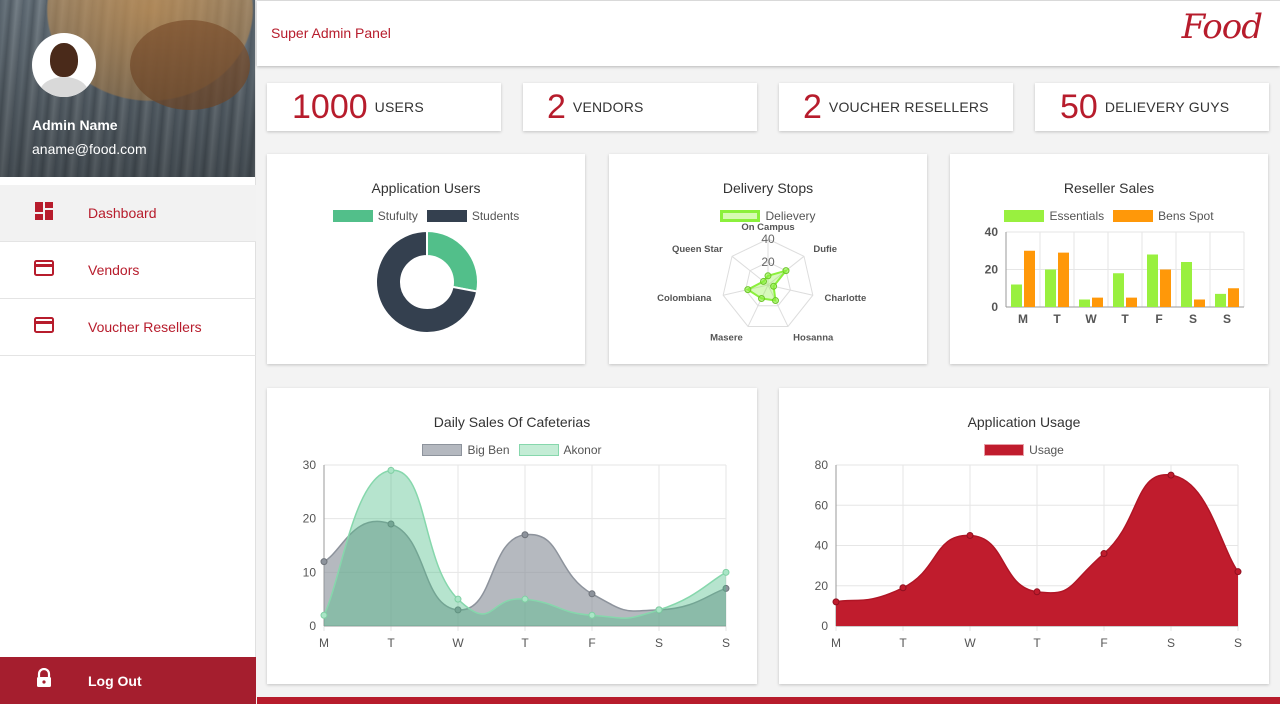 This screenshot has height=704, width=1280. I want to click on sidebar-item-label: Dashboard, so click(122, 213).